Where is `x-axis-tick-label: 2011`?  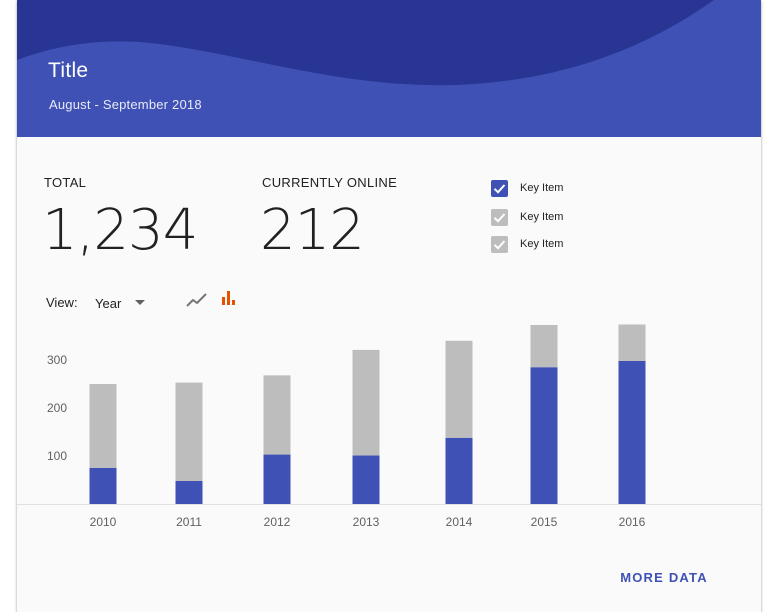
x-axis-tick-label: 2011 is located at coordinates (189, 522).